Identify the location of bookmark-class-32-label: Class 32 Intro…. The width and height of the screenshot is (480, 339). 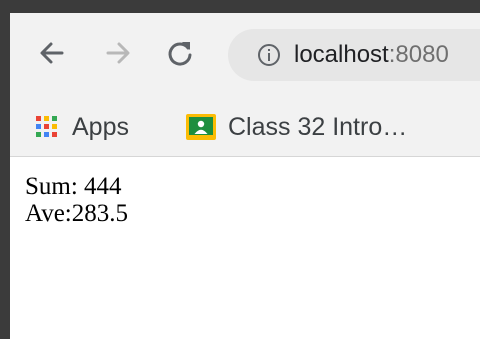
(318, 126).